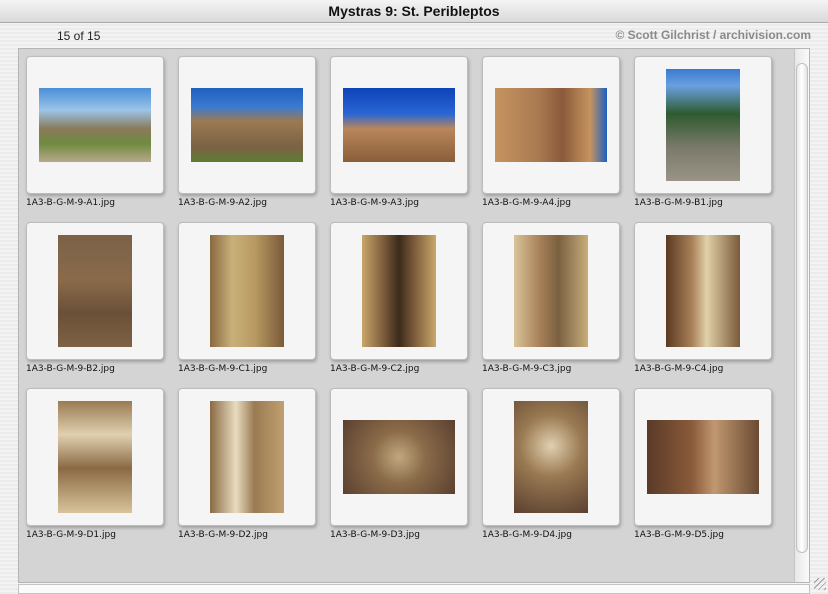 The image size is (828, 594). What do you see at coordinates (70, 203) in the screenshot?
I see `thumbnail-filename: 1A3-B-G-M-9-A1.jpg` at bounding box center [70, 203].